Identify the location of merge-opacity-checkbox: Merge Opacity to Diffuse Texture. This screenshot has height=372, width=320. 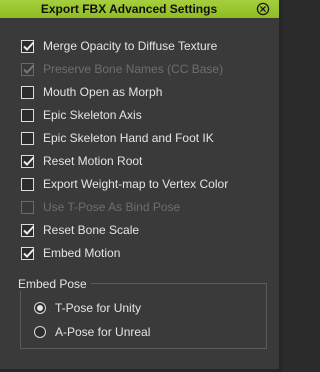
(119, 46).